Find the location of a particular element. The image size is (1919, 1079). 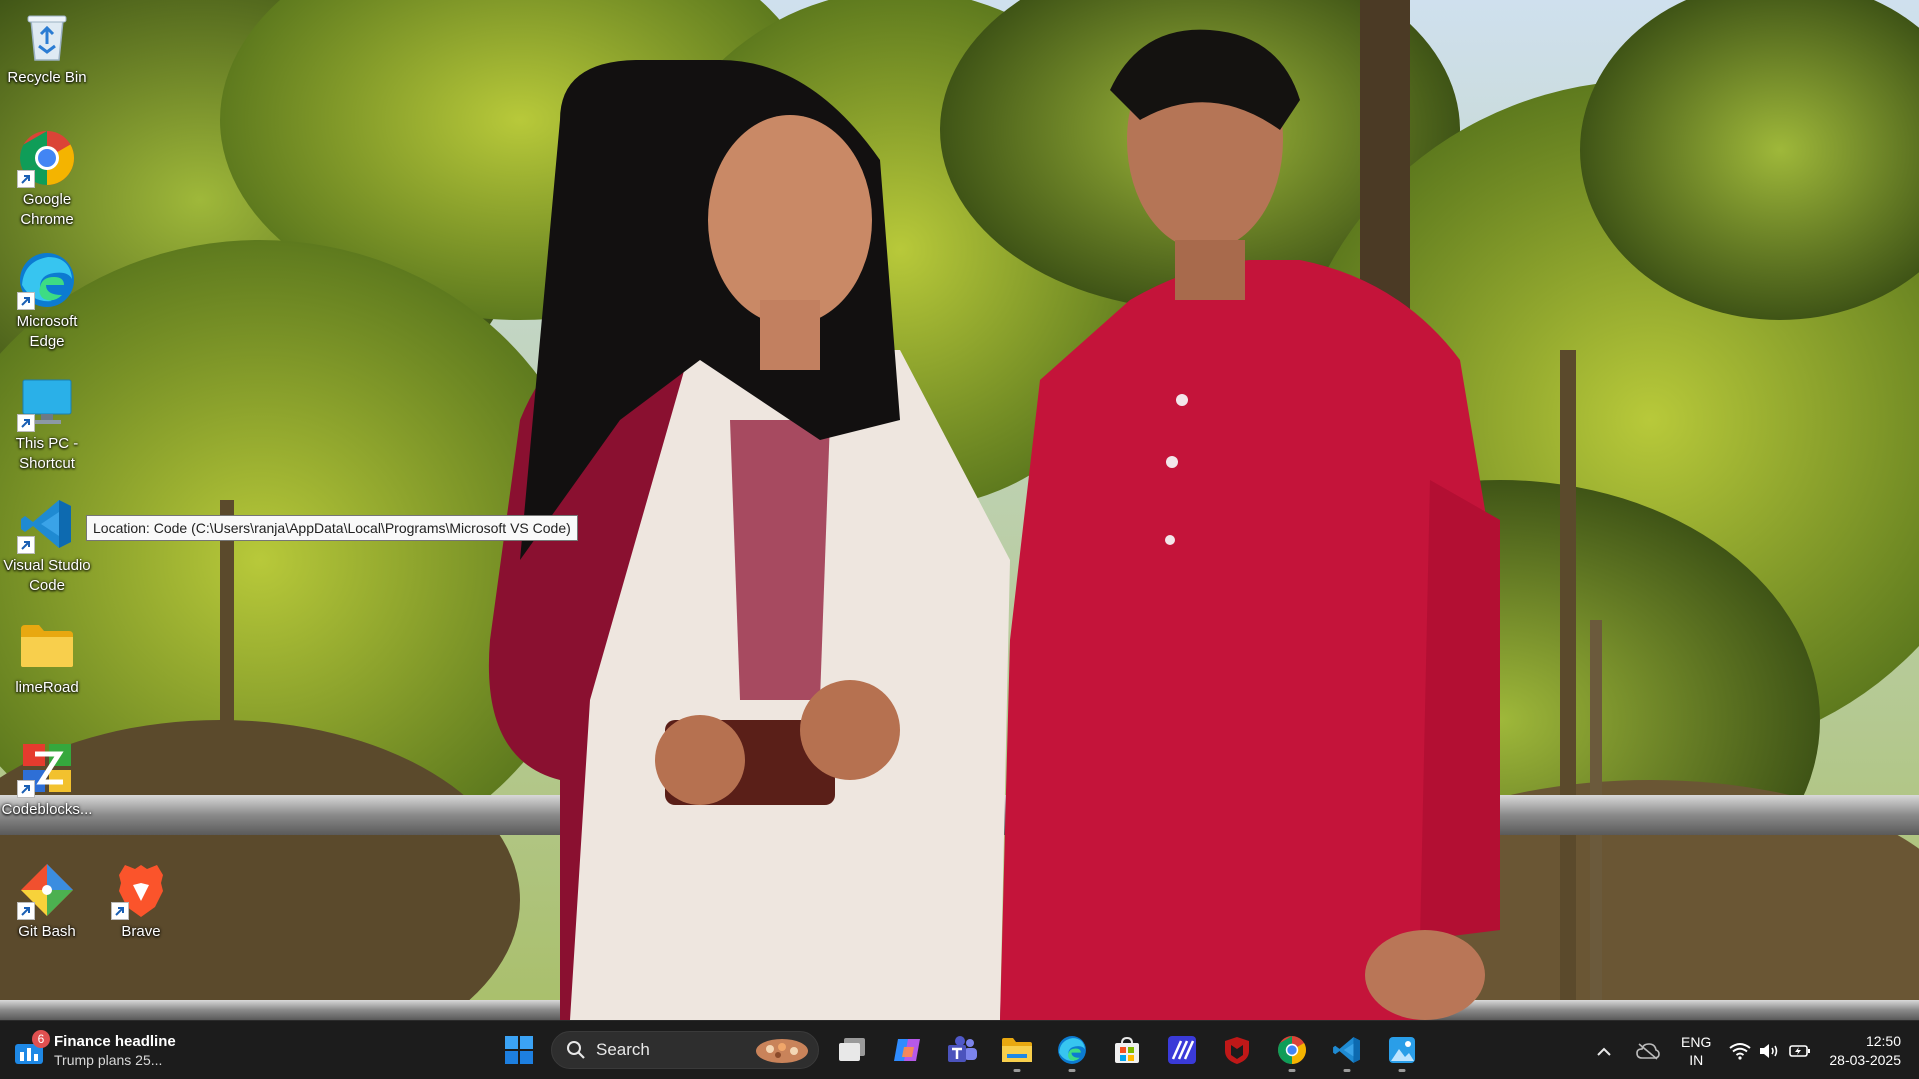

power-automate-icon is located at coordinates (1181, 1050).